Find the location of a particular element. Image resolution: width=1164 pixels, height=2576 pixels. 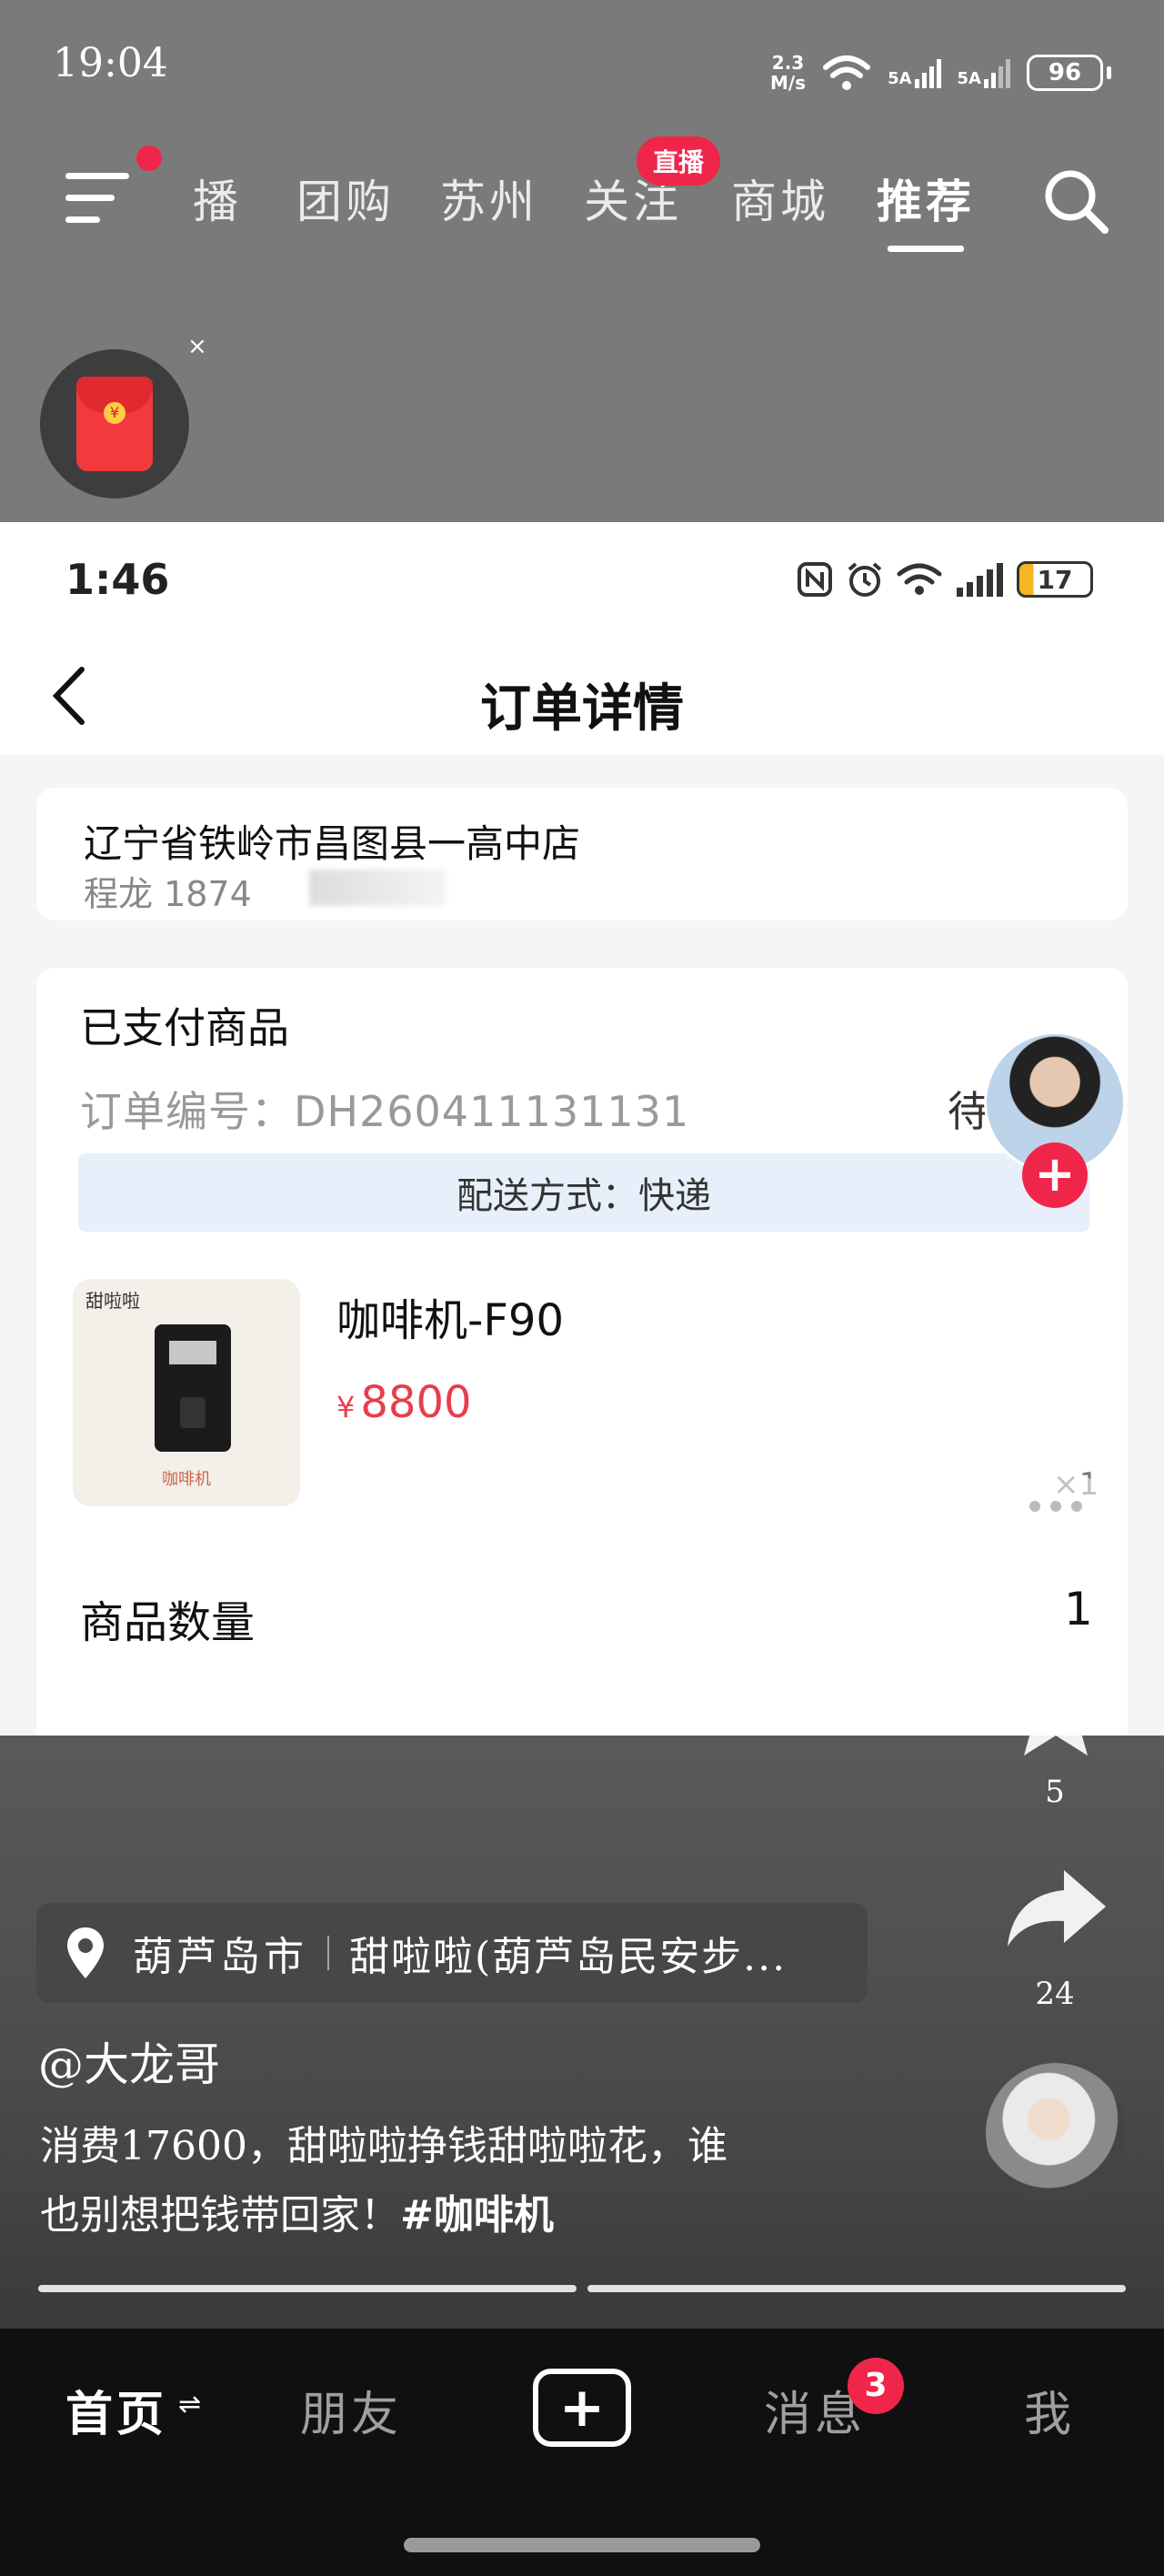

inner-status-icons: 17 is located at coordinates (945, 579).